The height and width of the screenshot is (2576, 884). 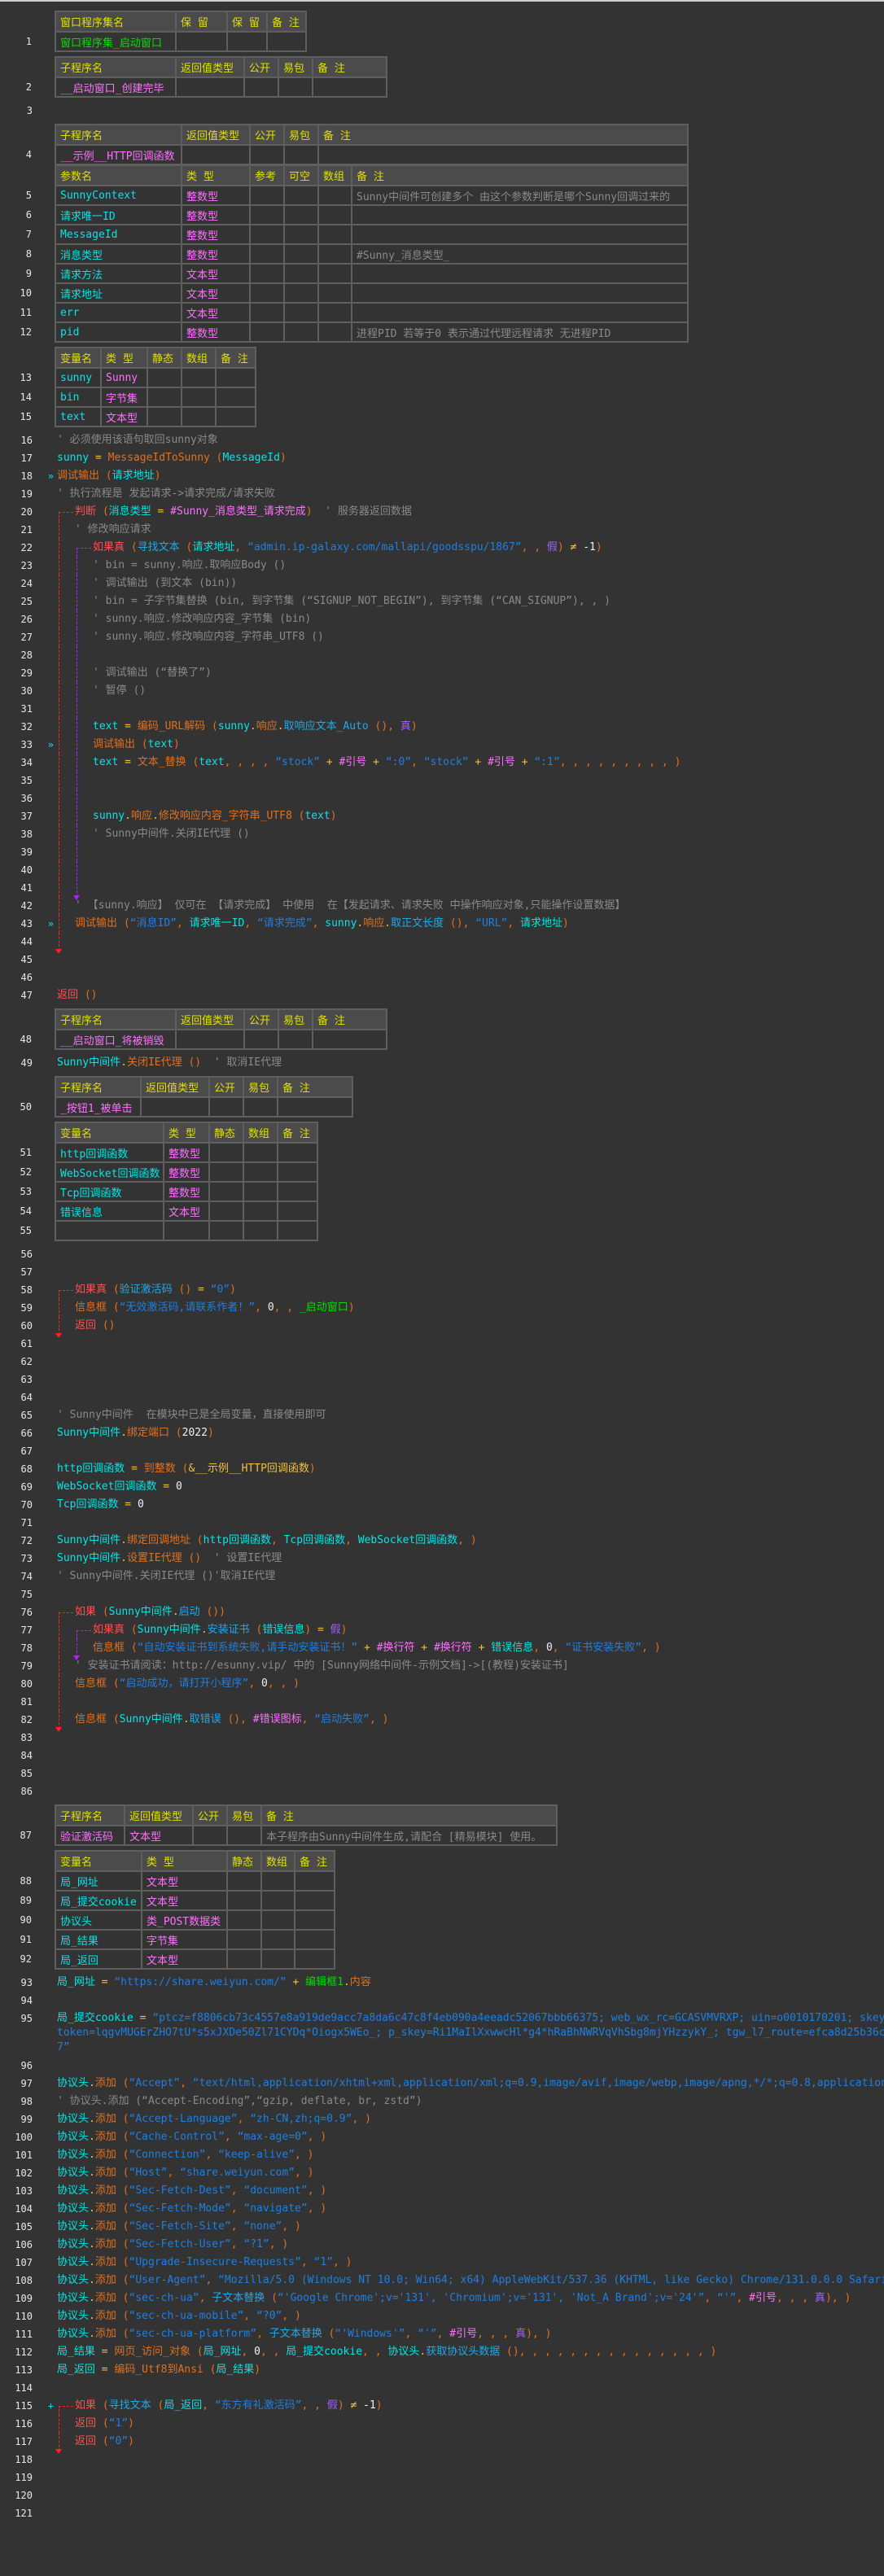 What do you see at coordinates (79, 416) in the screenshot?
I see `name-cell: text` at bounding box center [79, 416].